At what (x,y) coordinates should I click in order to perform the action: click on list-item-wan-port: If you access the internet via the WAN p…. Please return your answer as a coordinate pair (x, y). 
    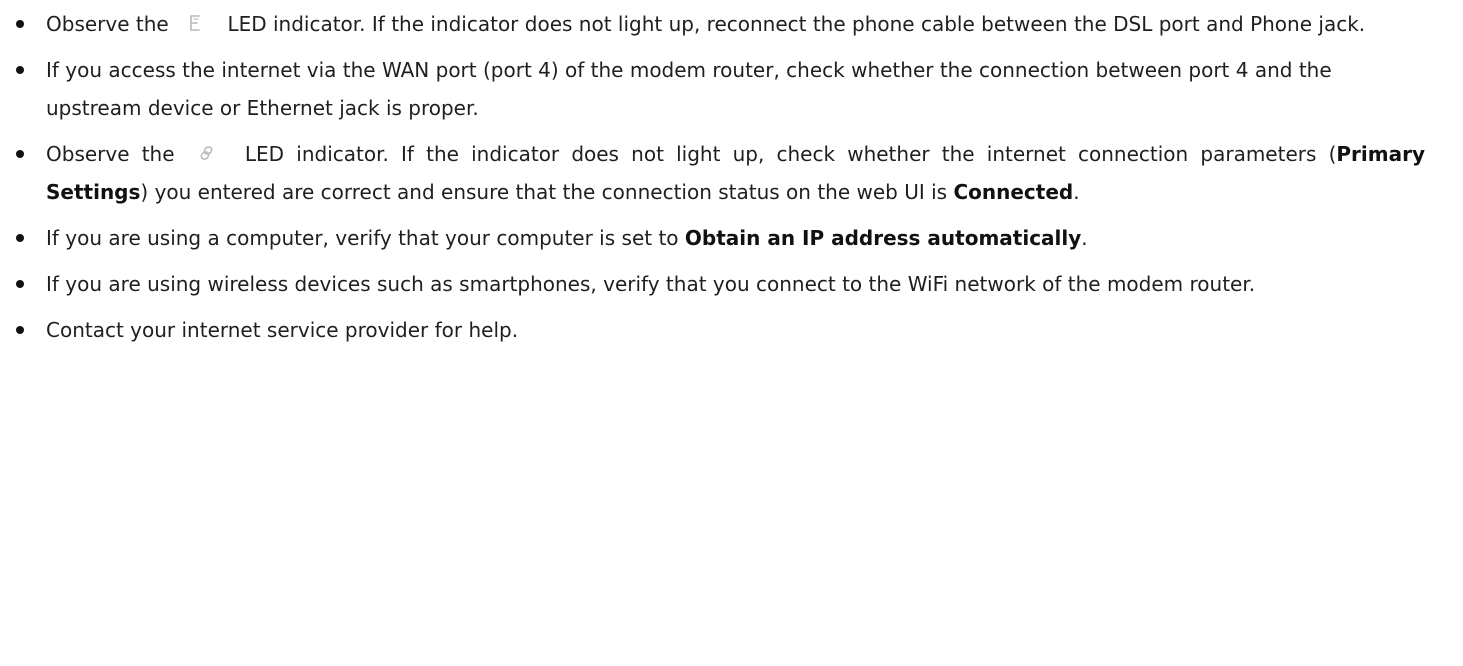
    Looking at the image, I should click on (731, 89).